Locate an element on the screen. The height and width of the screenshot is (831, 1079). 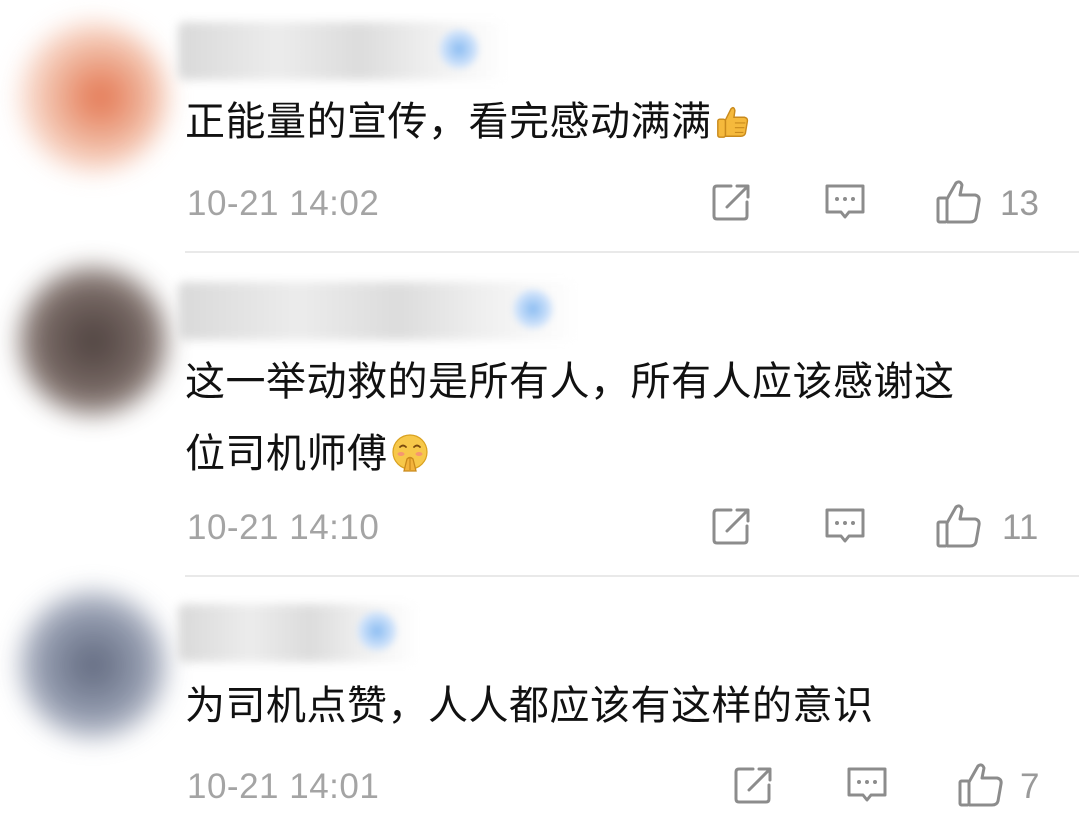
comment-timestamp: 10-21 14:10 is located at coordinates (283, 527).